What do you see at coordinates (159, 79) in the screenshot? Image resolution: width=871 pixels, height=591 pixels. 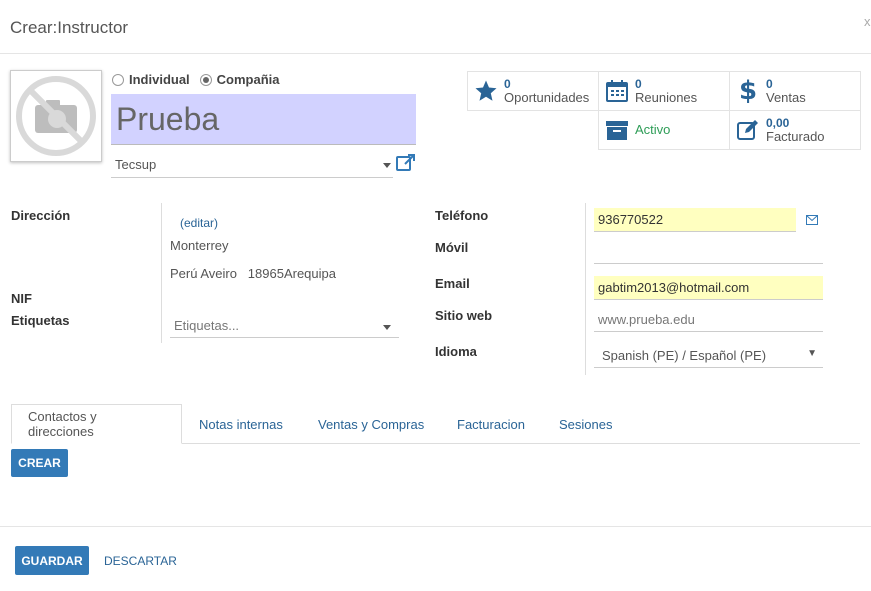 I see `radio-individual-label: Individual` at bounding box center [159, 79].